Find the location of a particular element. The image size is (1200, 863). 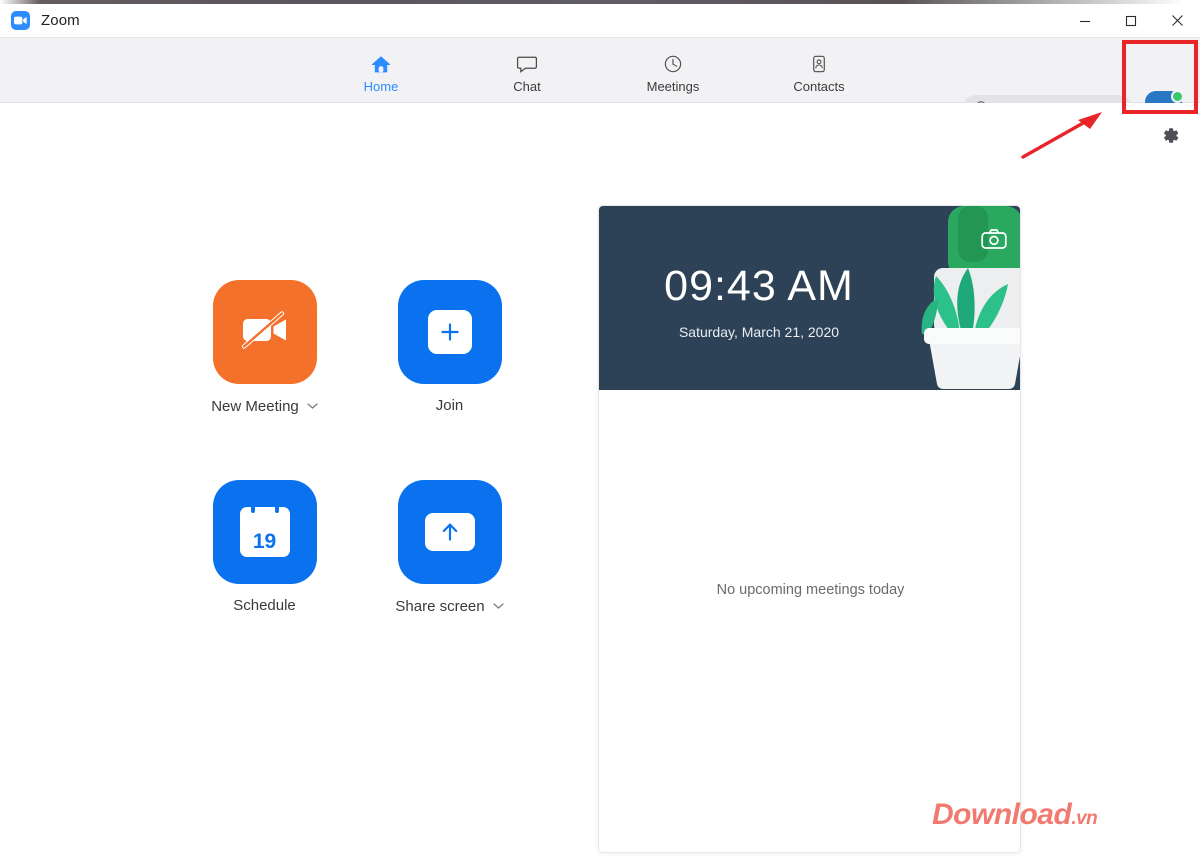

join-label: Join is located at coordinates (449, 405).